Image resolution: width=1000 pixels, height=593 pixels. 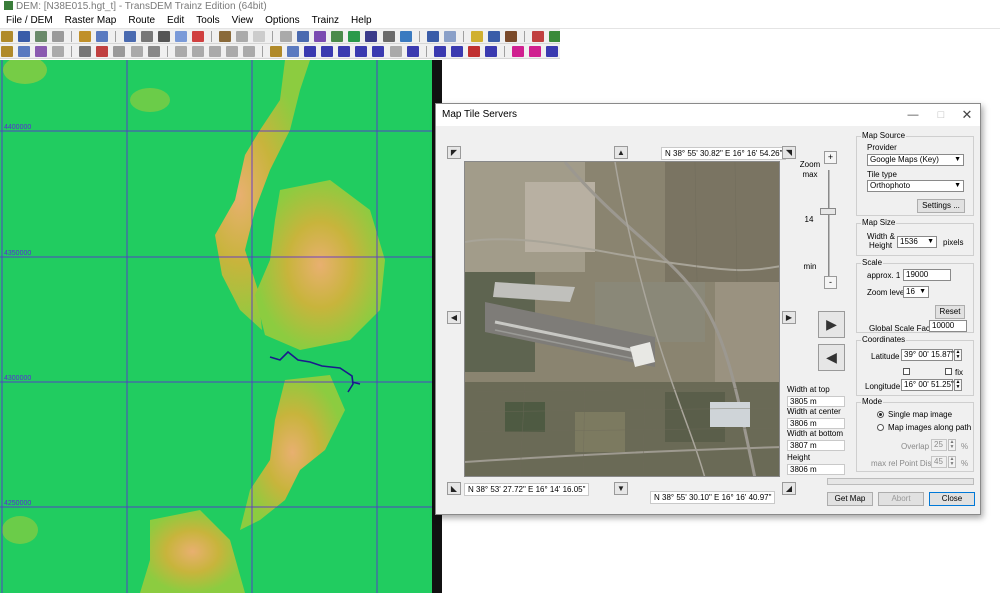 I want to click on pan-icon, so click(x=163, y=36).